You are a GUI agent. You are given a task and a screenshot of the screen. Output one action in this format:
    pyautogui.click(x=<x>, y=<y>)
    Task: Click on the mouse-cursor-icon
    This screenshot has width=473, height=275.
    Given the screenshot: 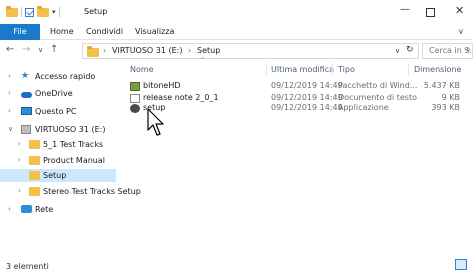 What is the action you would take?
    pyautogui.click(x=155, y=122)
    